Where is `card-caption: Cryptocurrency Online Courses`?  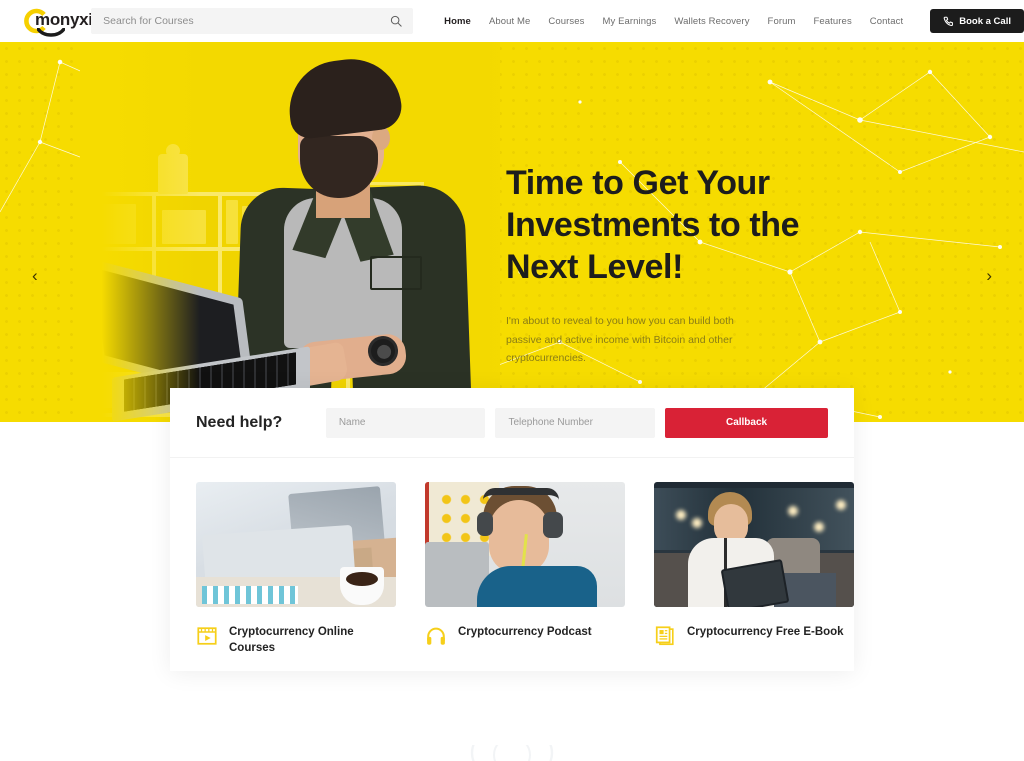 card-caption: Cryptocurrency Online Courses is located at coordinates (296, 640).